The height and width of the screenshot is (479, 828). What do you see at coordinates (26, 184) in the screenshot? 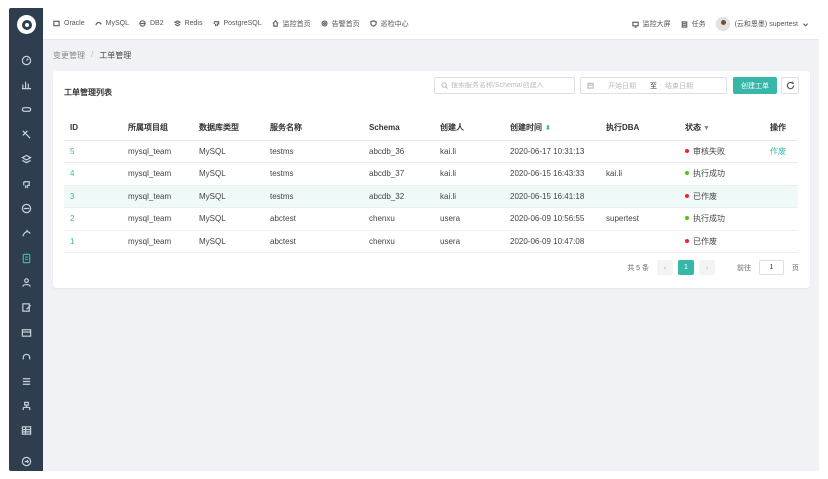
I see `elephant-icon` at bounding box center [26, 184].